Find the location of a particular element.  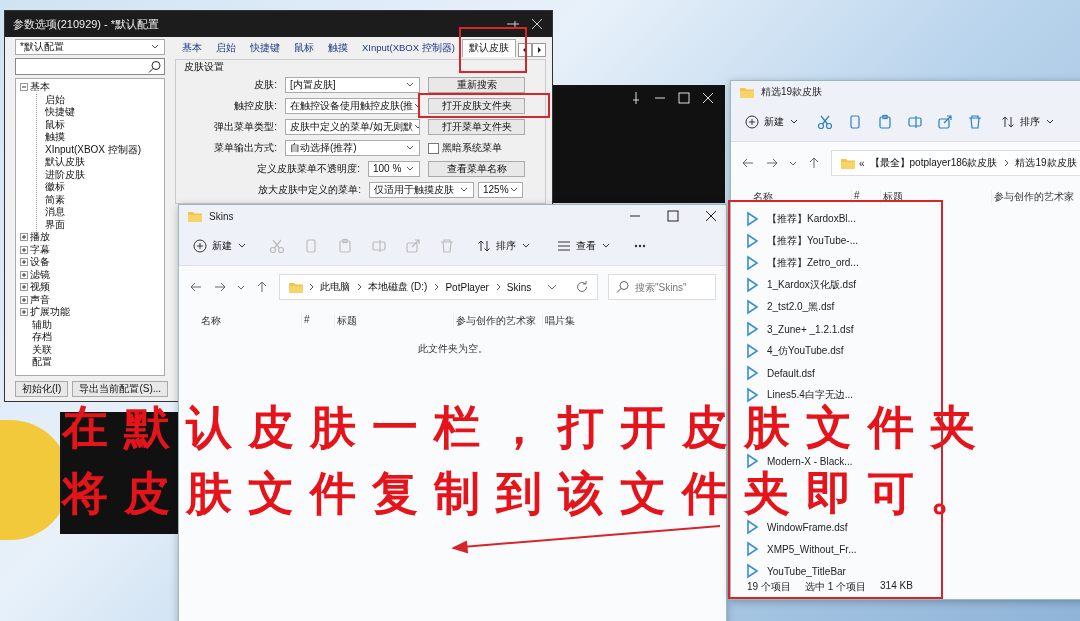

file-name: Default.dsf is located at coordinates (791, 373).